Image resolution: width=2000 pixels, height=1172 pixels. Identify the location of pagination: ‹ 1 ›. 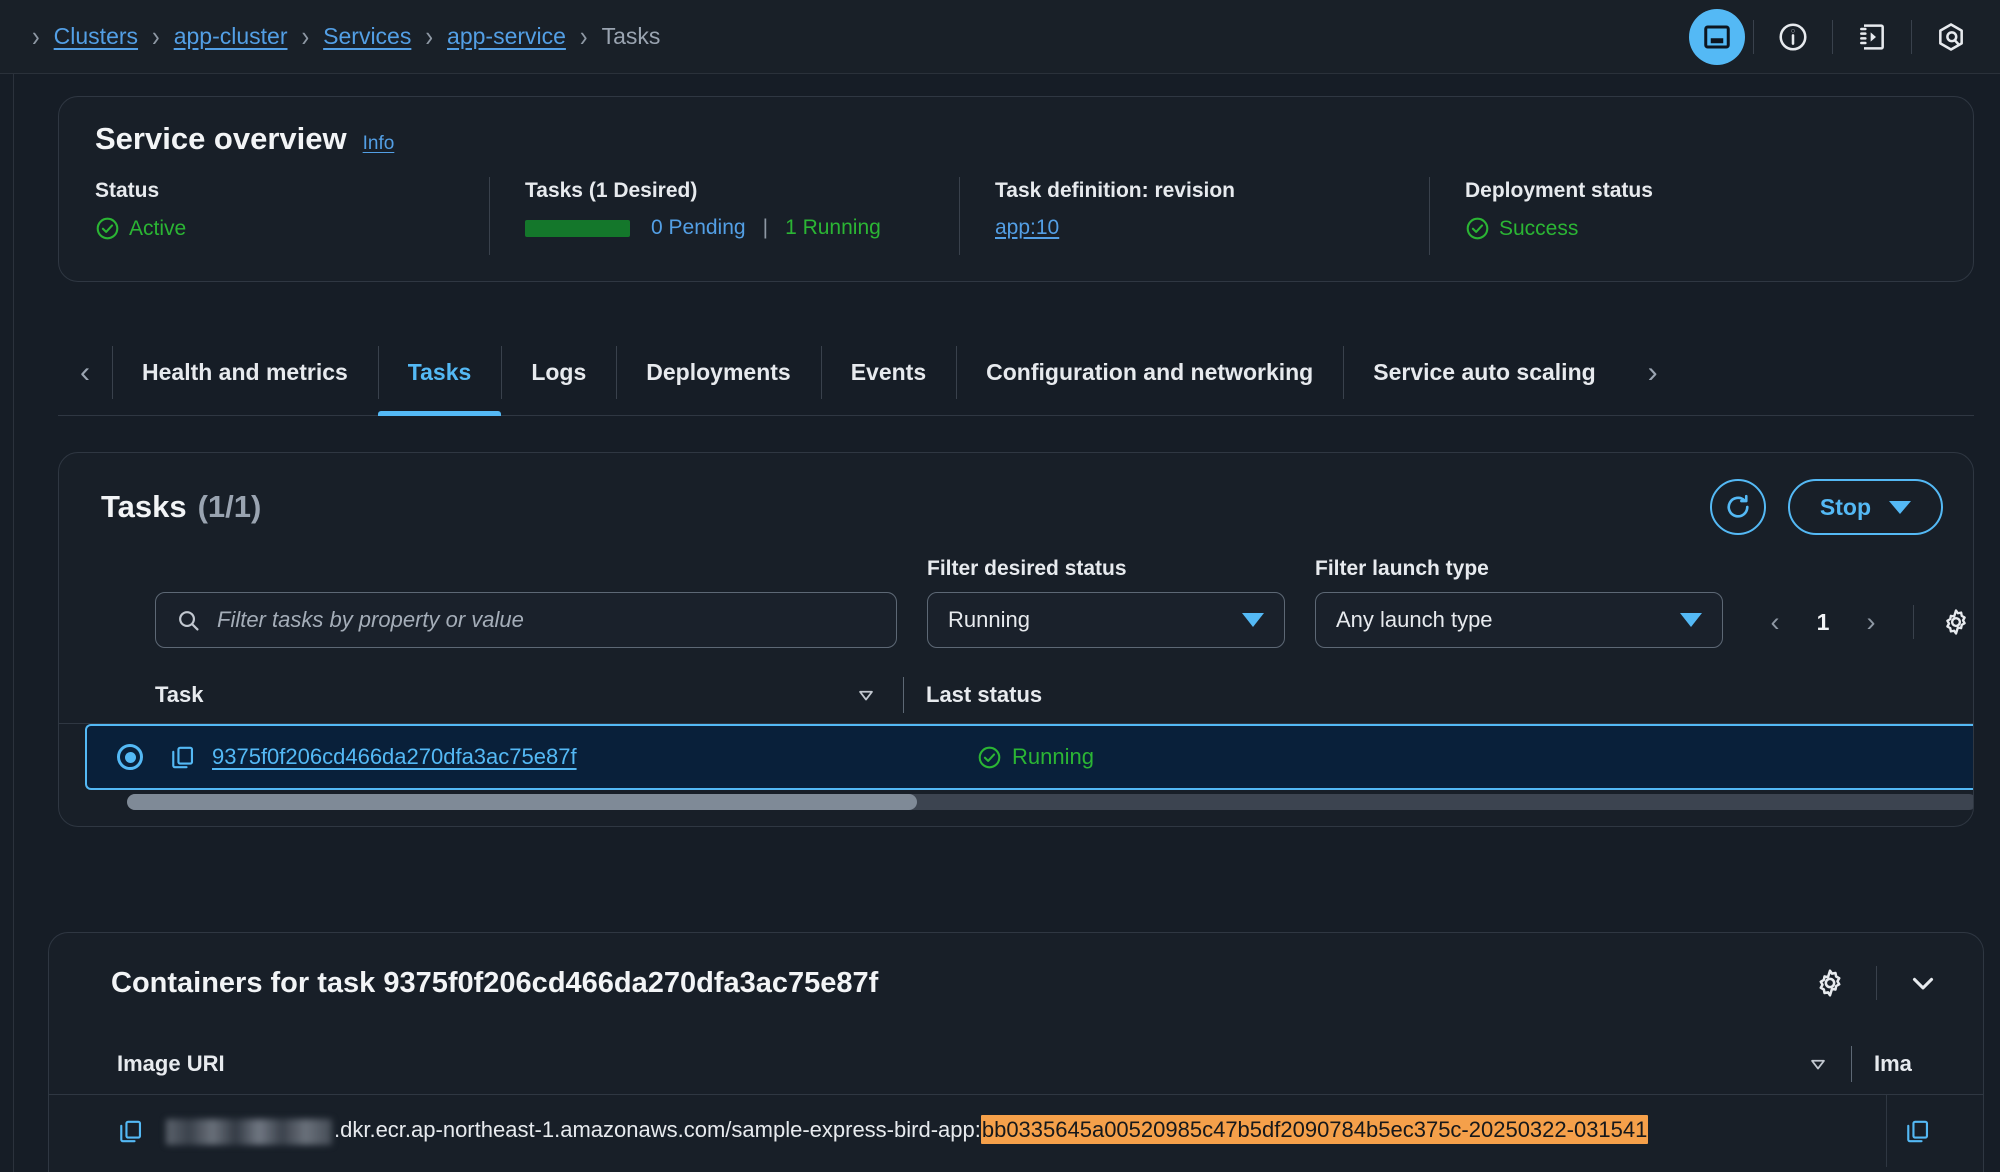
(1863, 624).